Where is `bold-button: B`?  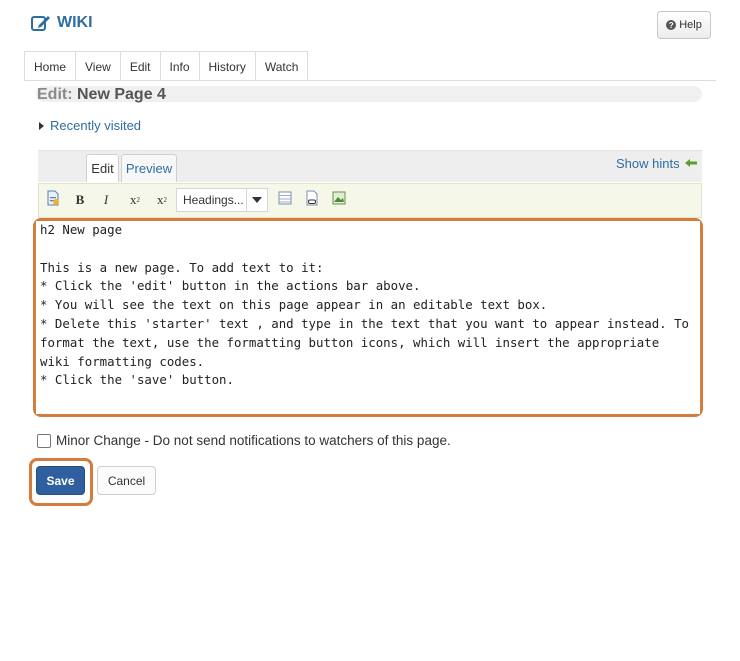 bold-button: B is located at coordinates (80, 200).